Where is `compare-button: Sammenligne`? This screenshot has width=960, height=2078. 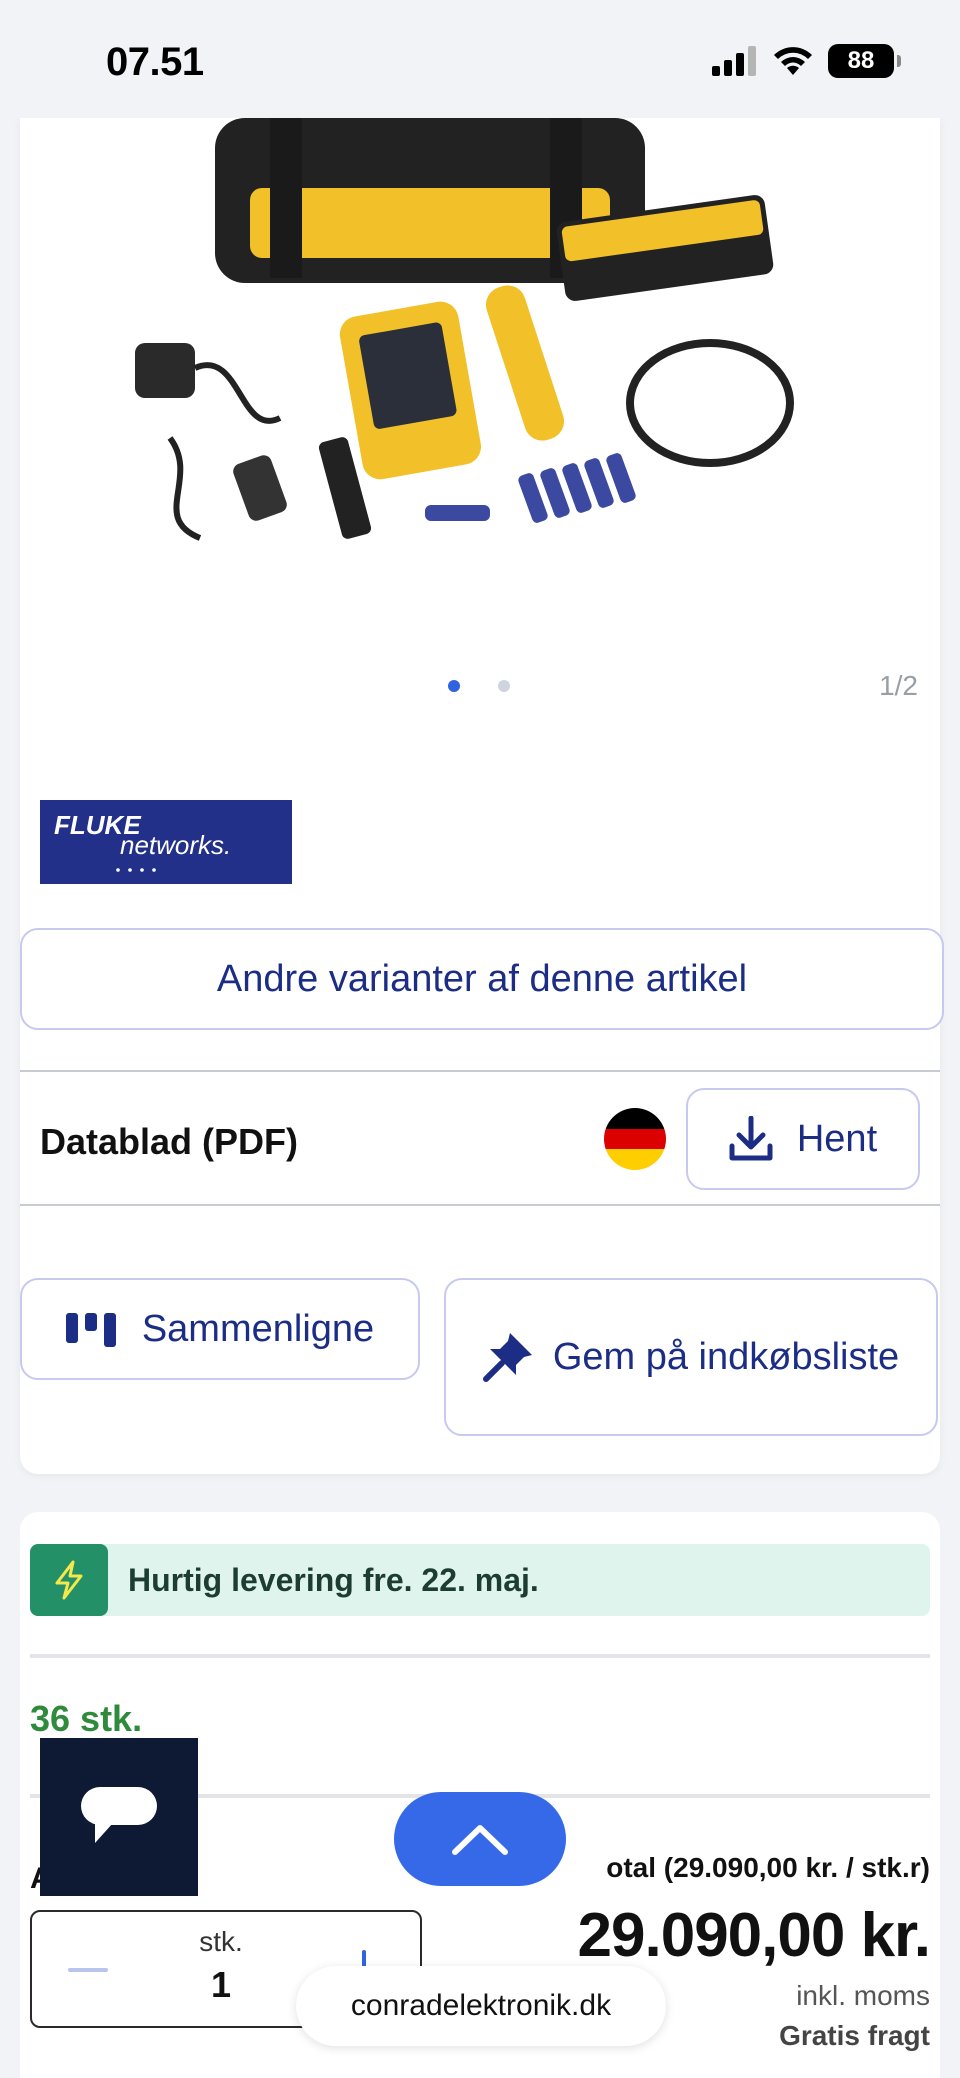
compare-button: Sammenligne is located at coordinates (220, 1329).